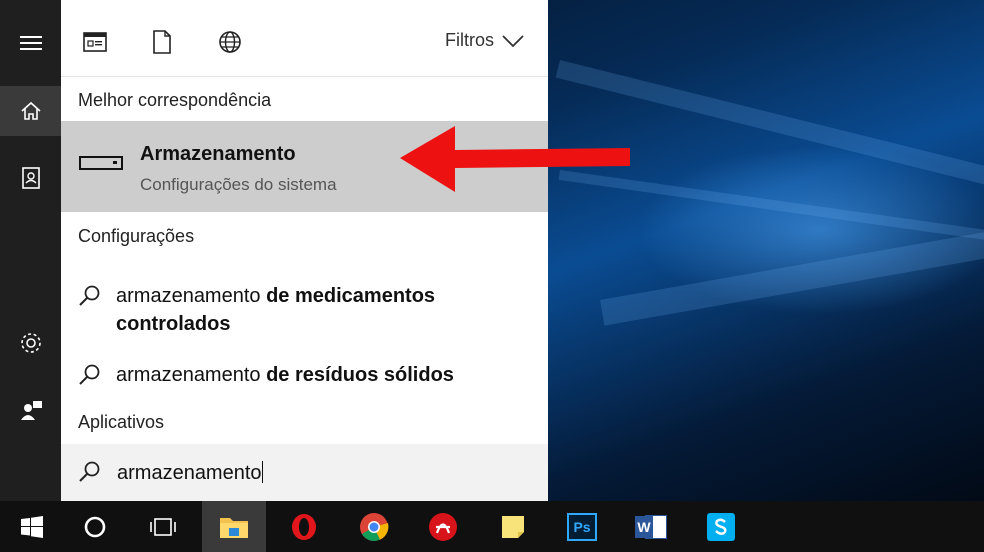 This screenshot has height=552, width=984. I want to click on opera-icon, so click(304, 526).